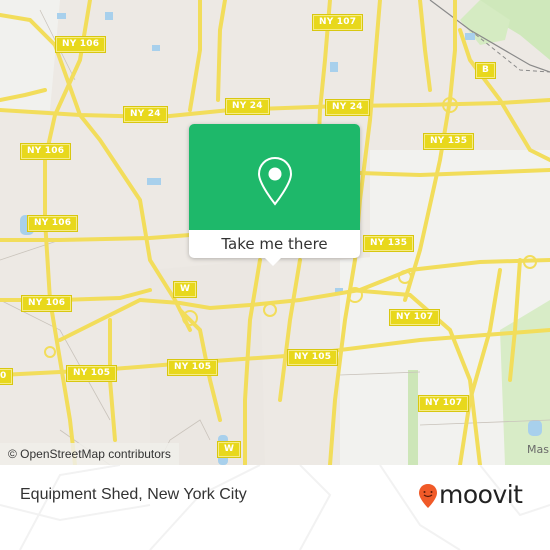 The width and height of the screenshot is (550, 550). What do you see at coordinates (273, 262) in the screenshot?
I see `popup-pointer` at bounding box center [273, 262].